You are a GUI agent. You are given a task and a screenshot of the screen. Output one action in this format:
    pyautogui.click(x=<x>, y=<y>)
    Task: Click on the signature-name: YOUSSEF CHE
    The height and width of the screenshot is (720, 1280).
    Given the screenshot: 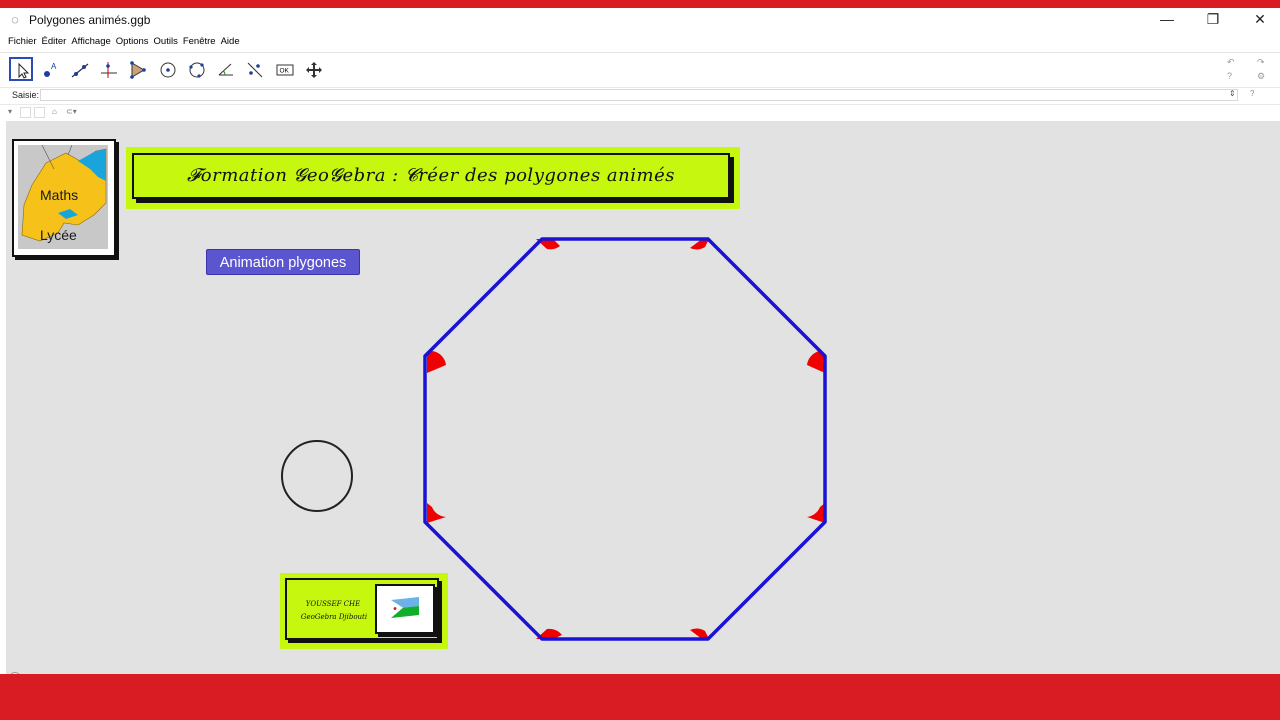 What is the action you would take?
    pyautogui.click(x=333, y=604)
    